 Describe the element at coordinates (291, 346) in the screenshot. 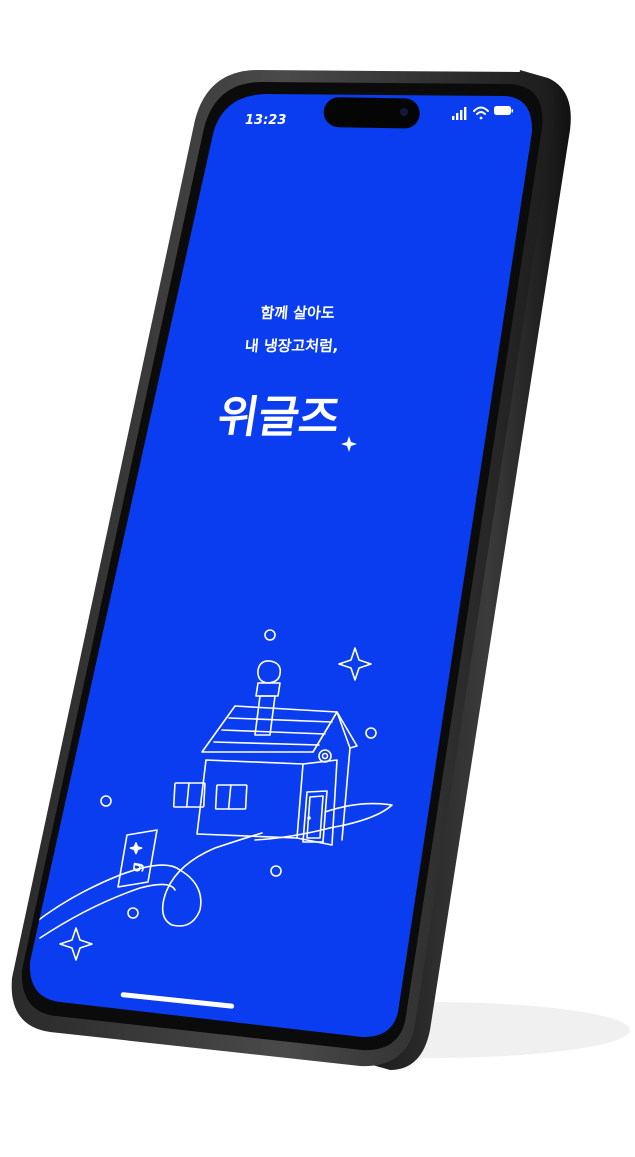

I see `tagline-line-2: 내 냉장고처럼,` at that location.